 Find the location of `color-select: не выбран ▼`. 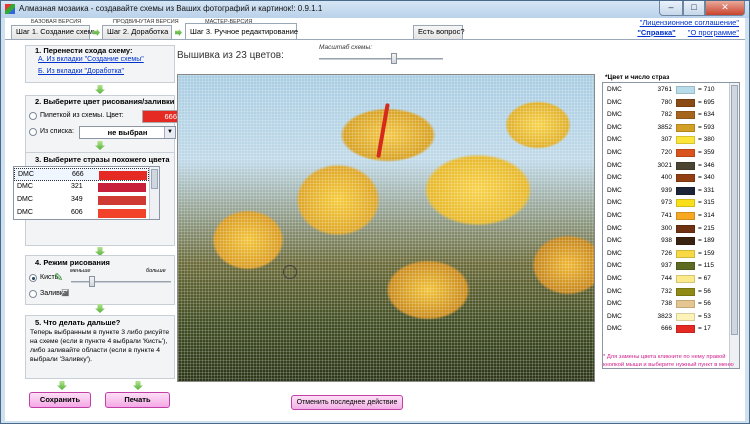

color-select: не выбран ▼ is located at coordinates (127, 132).